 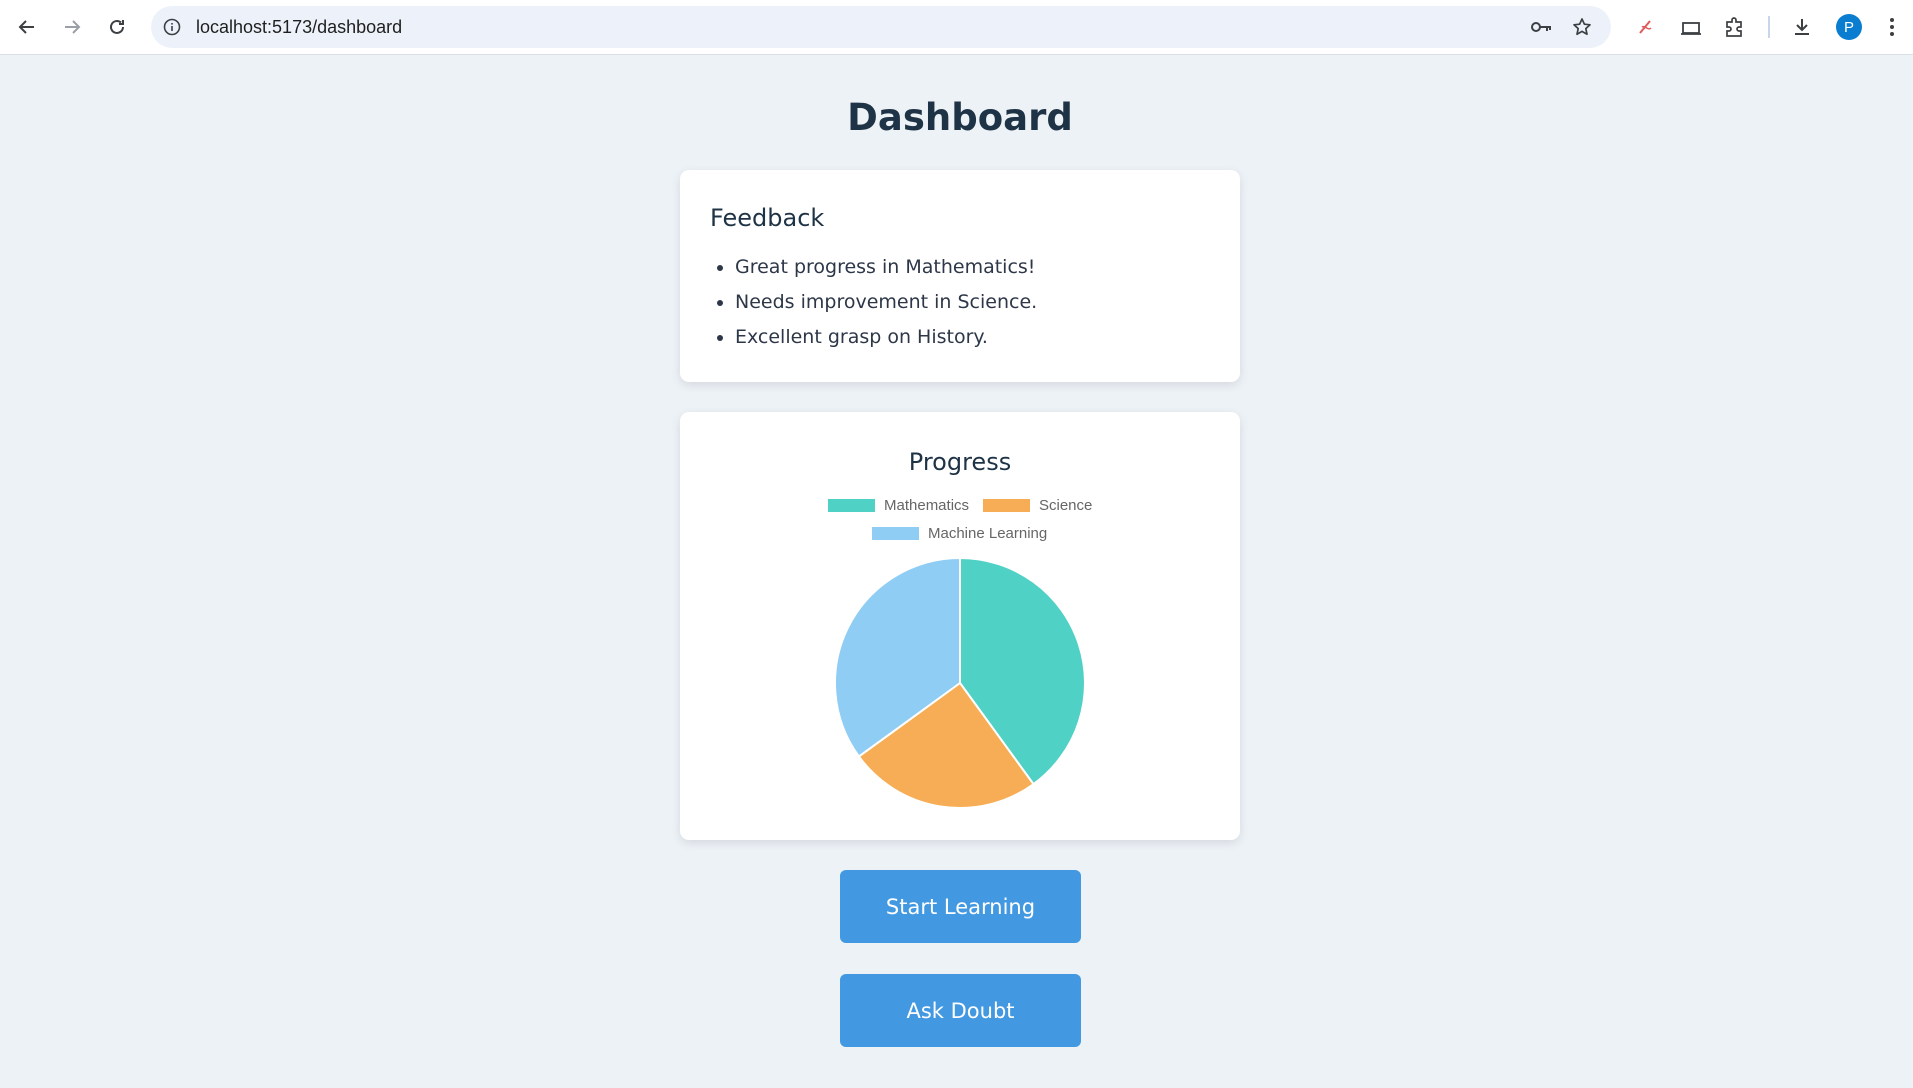 What do you see at coordinates (117, 27) in the screenshot?
I see `reload-icon` at bounding box center [117, 27].